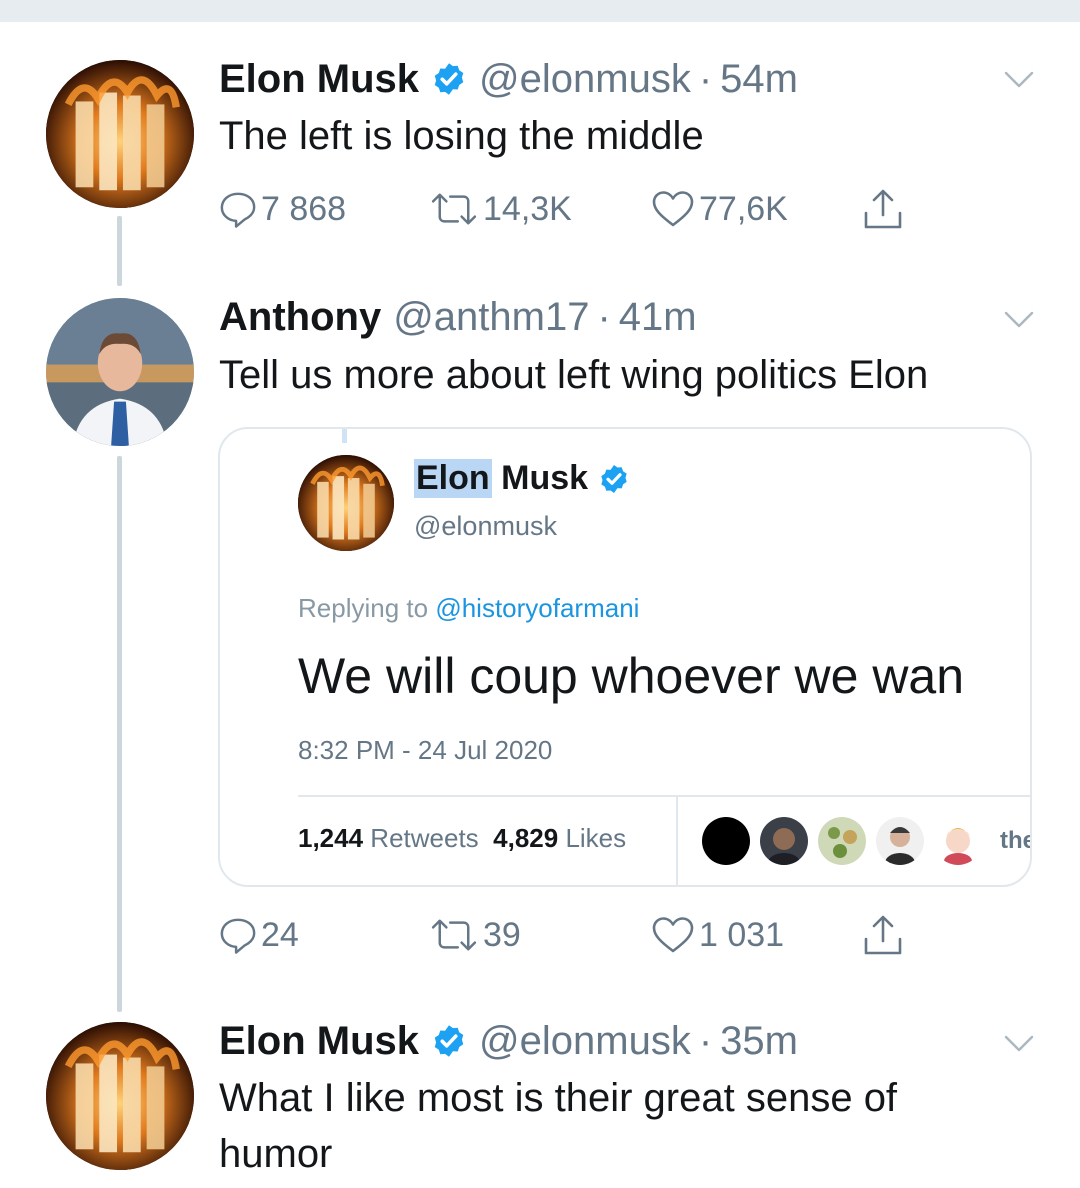 The width and height of the screenshot is (1080, 1188). I want to click on like-button: 1 031, so click(717, 935).